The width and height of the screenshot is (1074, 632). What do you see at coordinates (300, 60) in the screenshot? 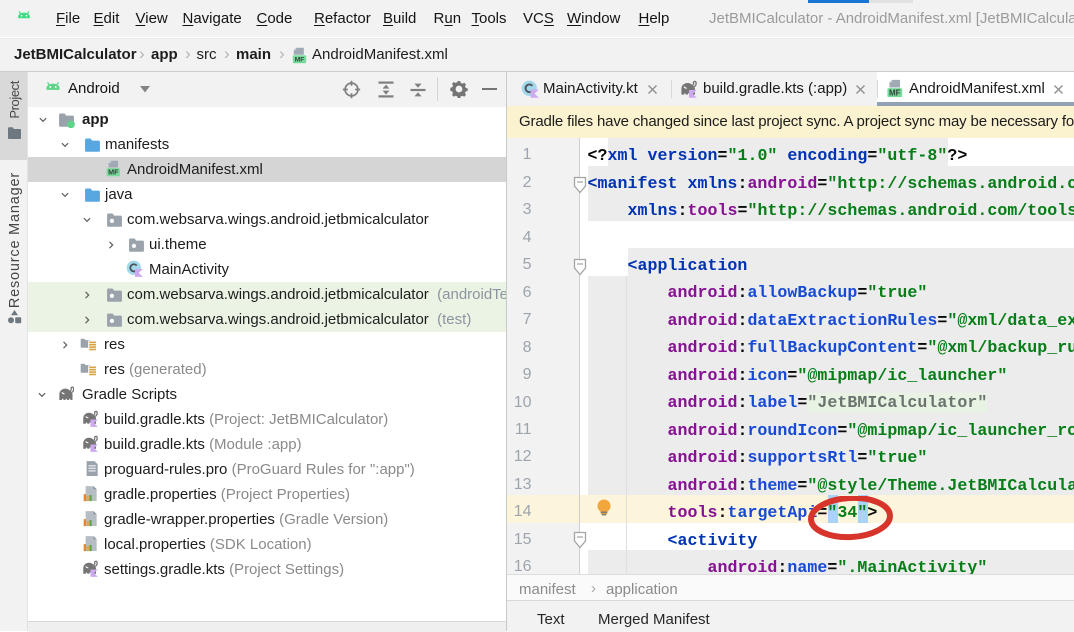
I see `svg-text: MF` at bounding box center [300, 60].